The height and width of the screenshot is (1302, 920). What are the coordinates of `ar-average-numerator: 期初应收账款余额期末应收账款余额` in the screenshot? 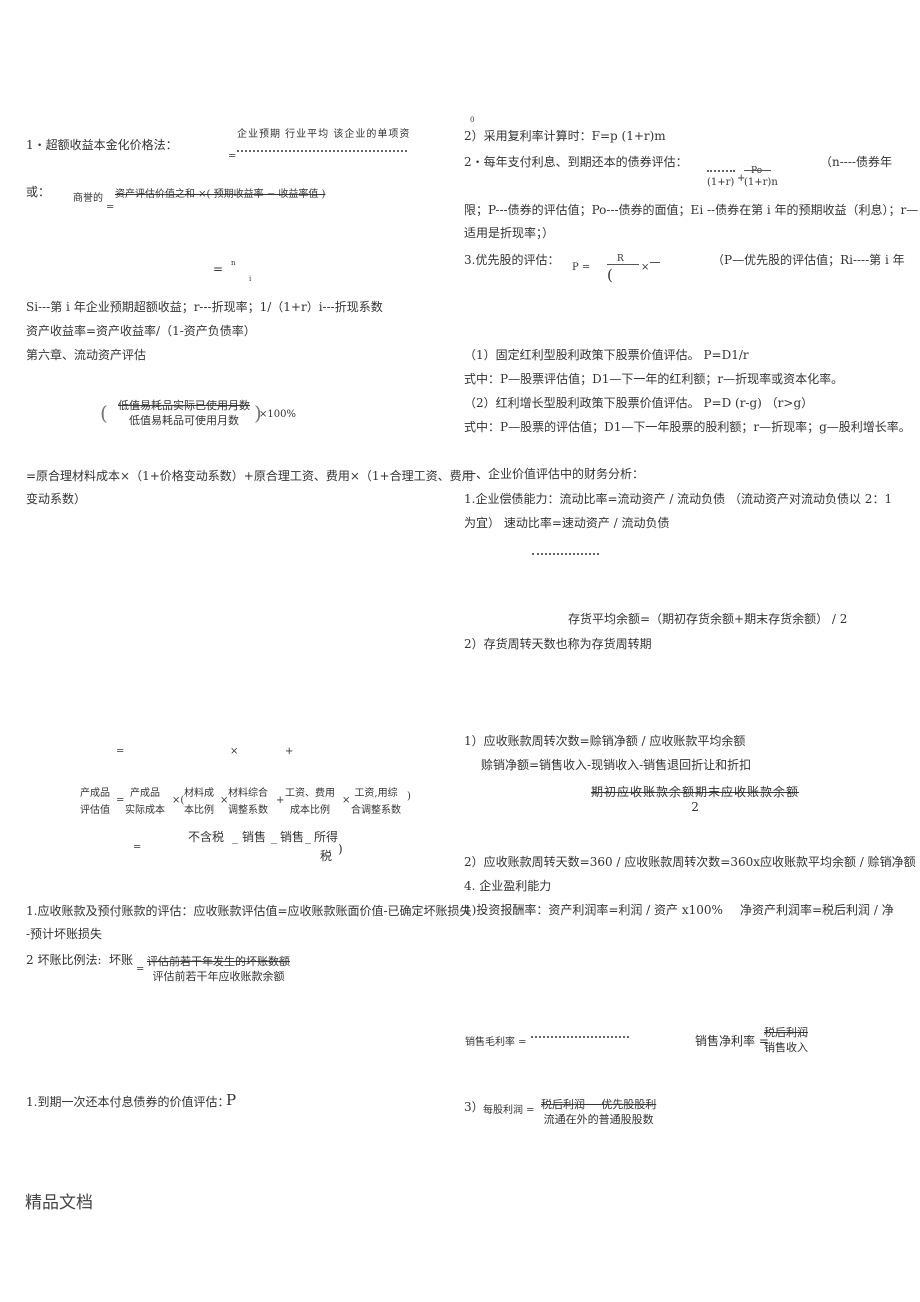 It's located at (695, 792).